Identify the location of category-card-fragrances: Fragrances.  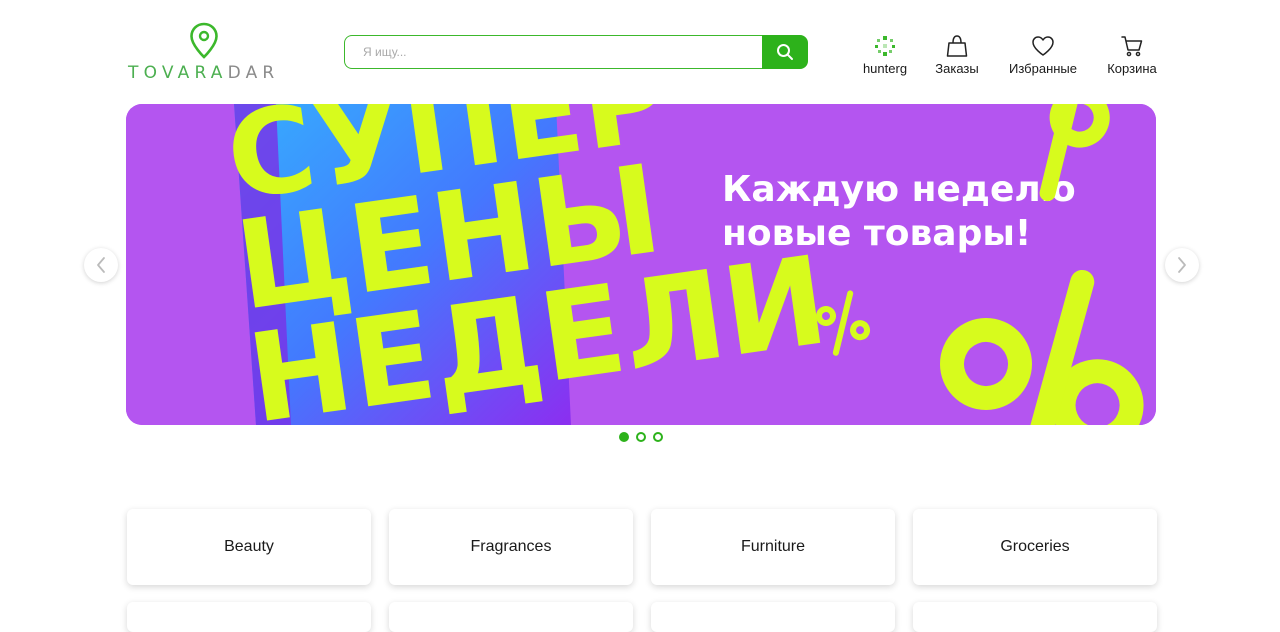
(511, 547).